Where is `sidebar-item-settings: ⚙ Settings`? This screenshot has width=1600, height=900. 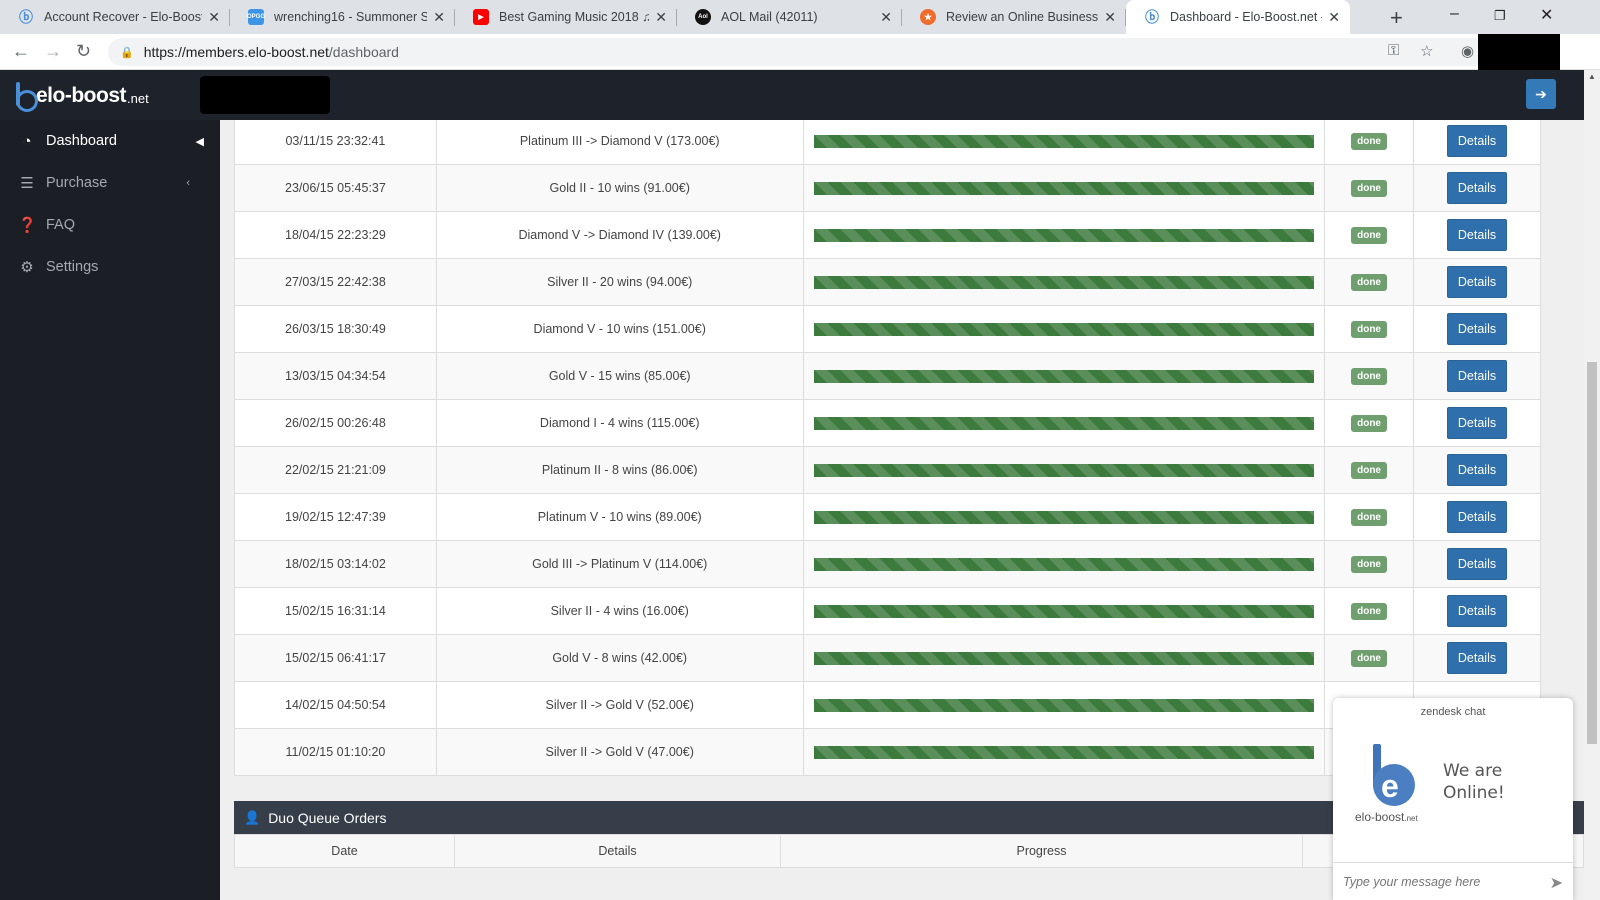
sidebar-item-settings: ⚙ Settings is located at coordinates (110, 267).